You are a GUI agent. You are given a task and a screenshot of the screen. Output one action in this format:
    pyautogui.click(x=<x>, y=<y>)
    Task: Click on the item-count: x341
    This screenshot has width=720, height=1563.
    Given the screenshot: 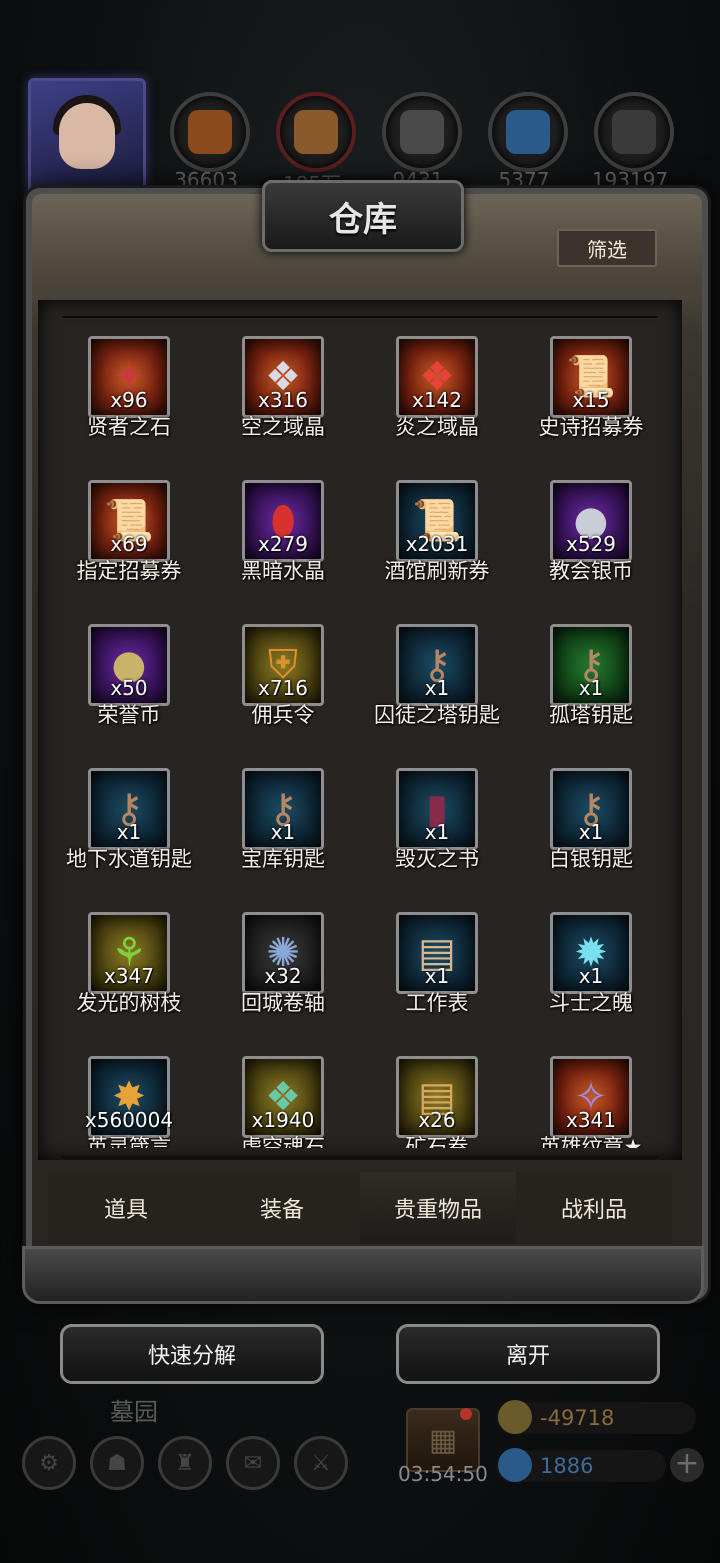 What is the action you would take?
    pyautogui.click(x=590, y=1120)
    